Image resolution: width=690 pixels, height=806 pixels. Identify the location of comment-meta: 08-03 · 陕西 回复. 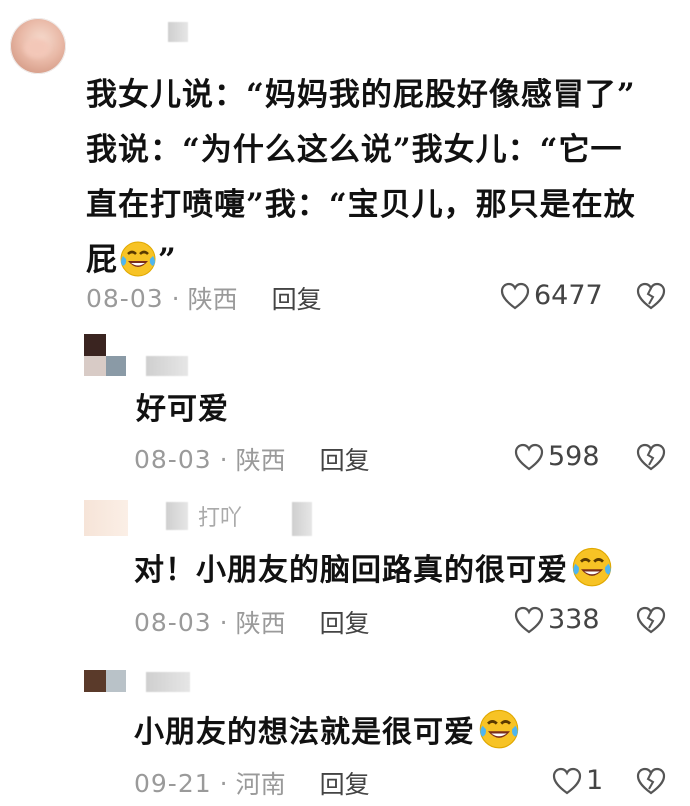
(204, 298).